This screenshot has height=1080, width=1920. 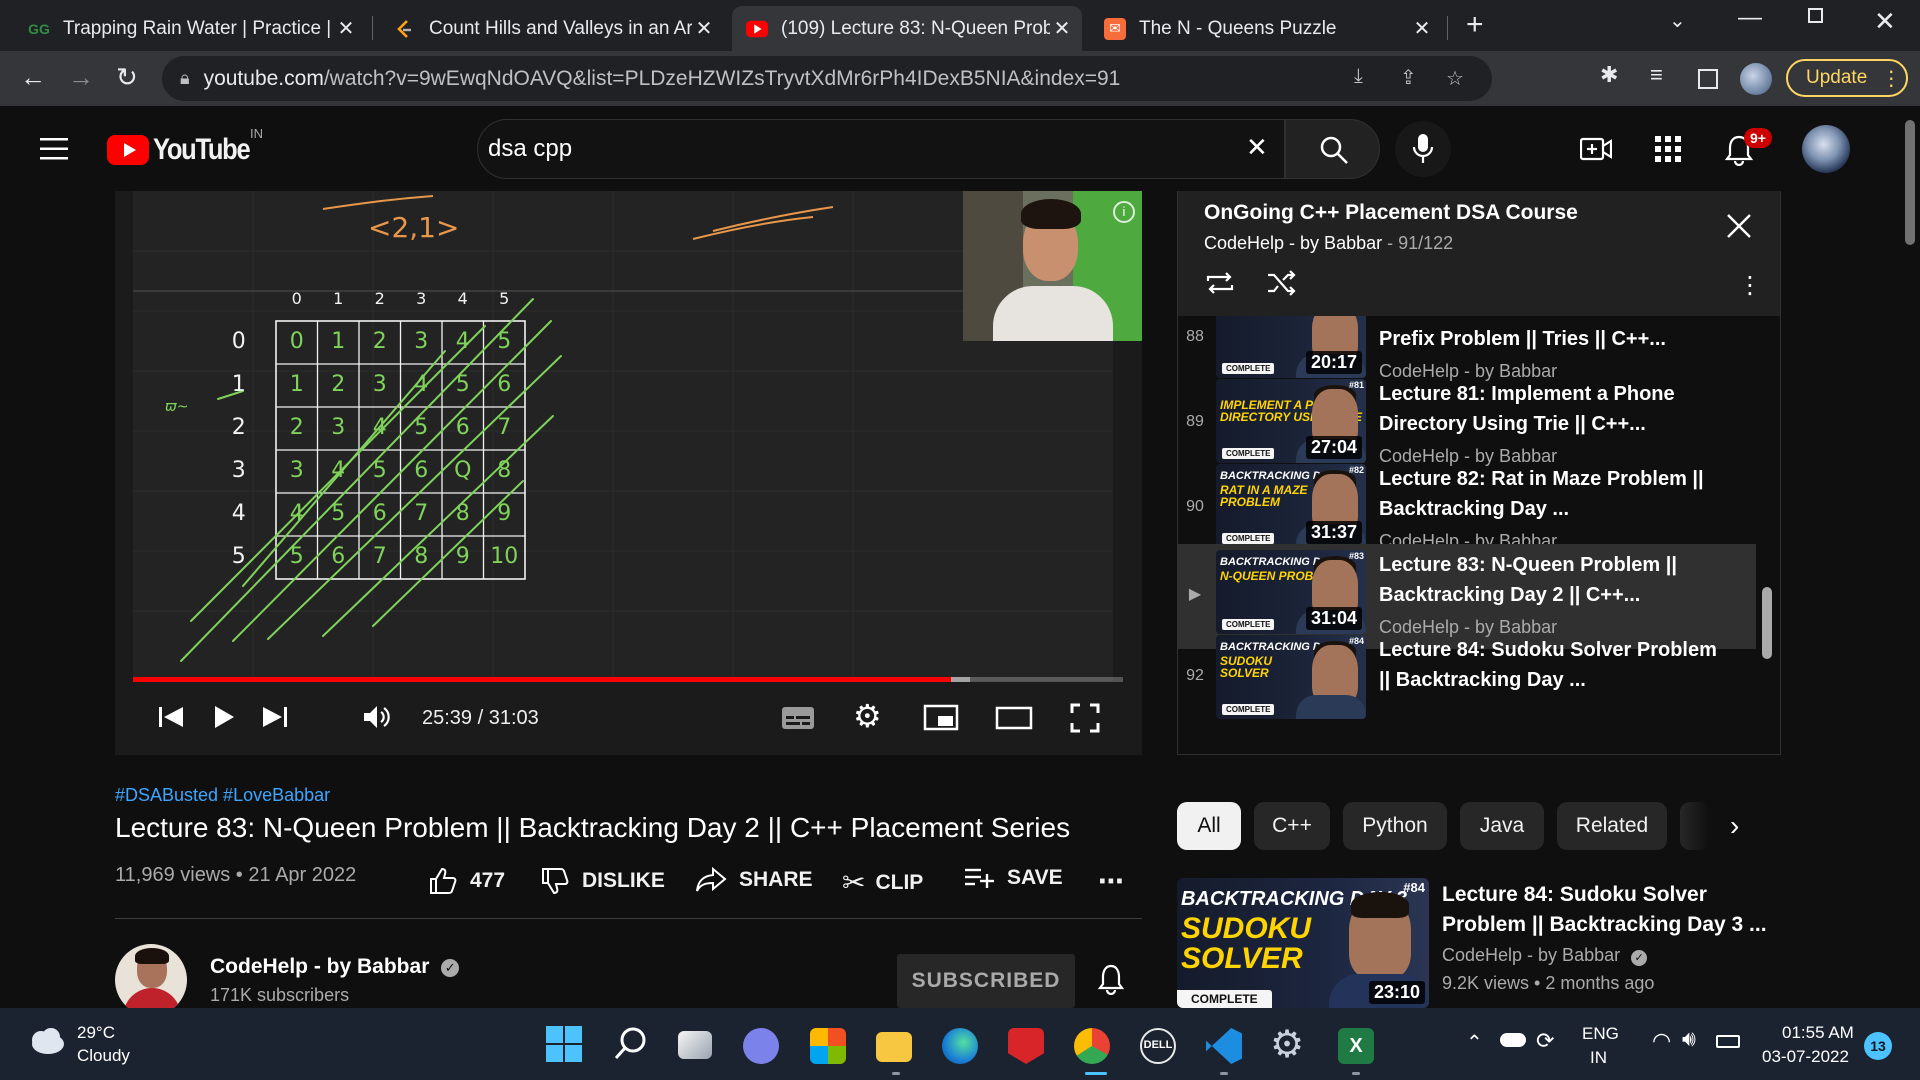 What do you see at coordinates (761, 1046) in the screenshot?
I see `teams-chat-icon` at bounding box center [761, 1046].